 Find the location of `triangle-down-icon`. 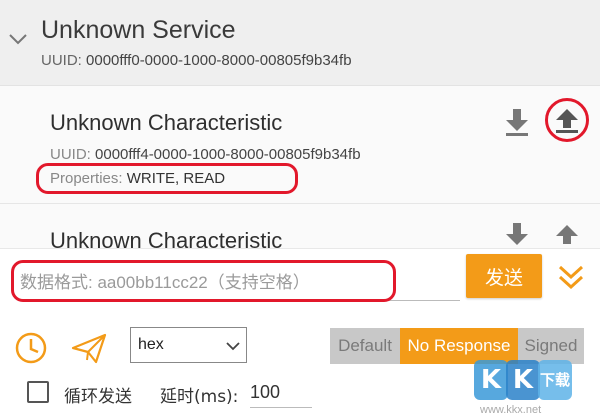

triangle-down-icon is located at coordinates (233, 345).